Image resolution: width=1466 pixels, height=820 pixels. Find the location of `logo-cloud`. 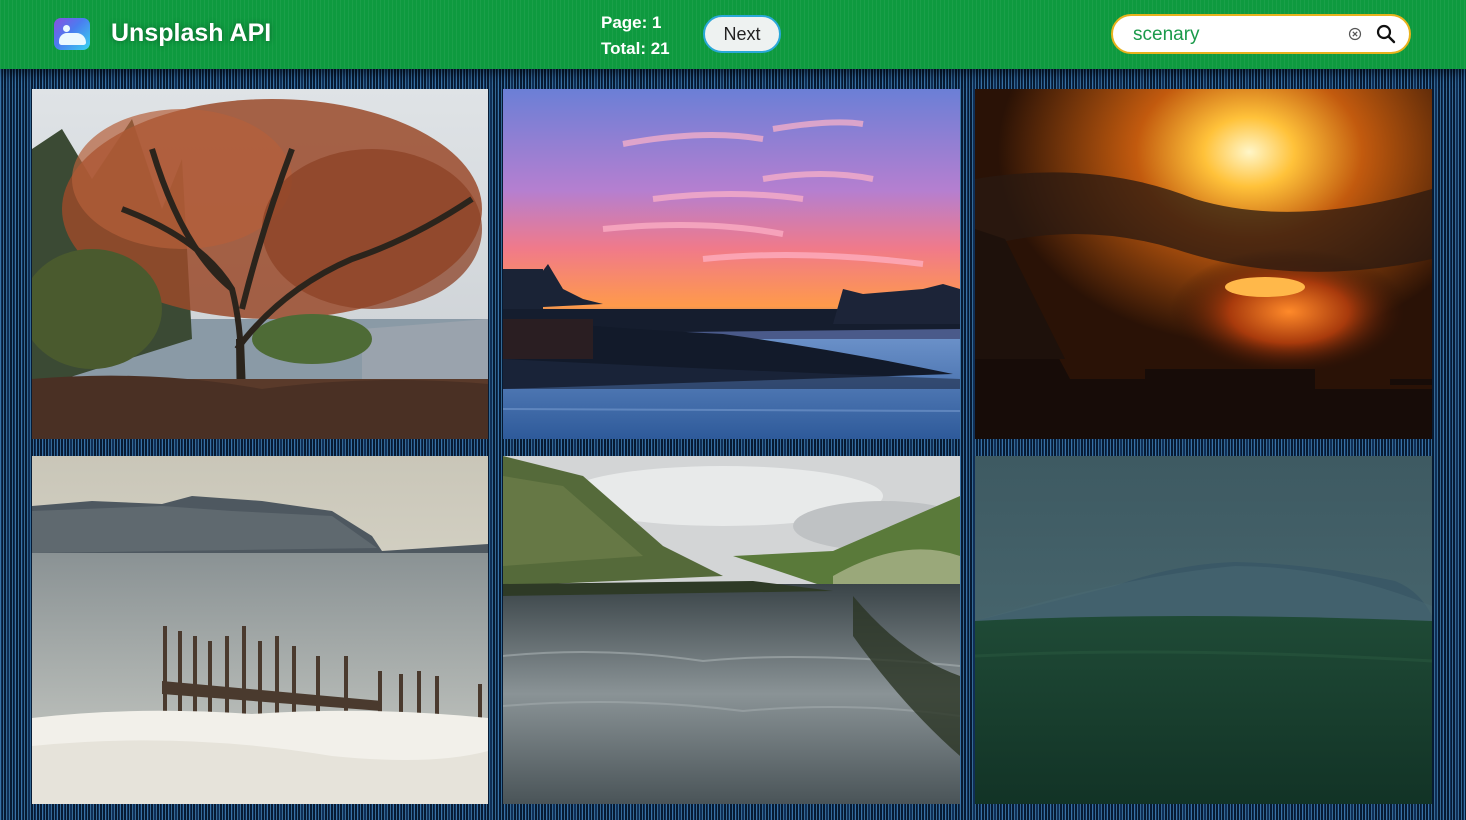

logo-cloud is located at coordinates (72, 39).